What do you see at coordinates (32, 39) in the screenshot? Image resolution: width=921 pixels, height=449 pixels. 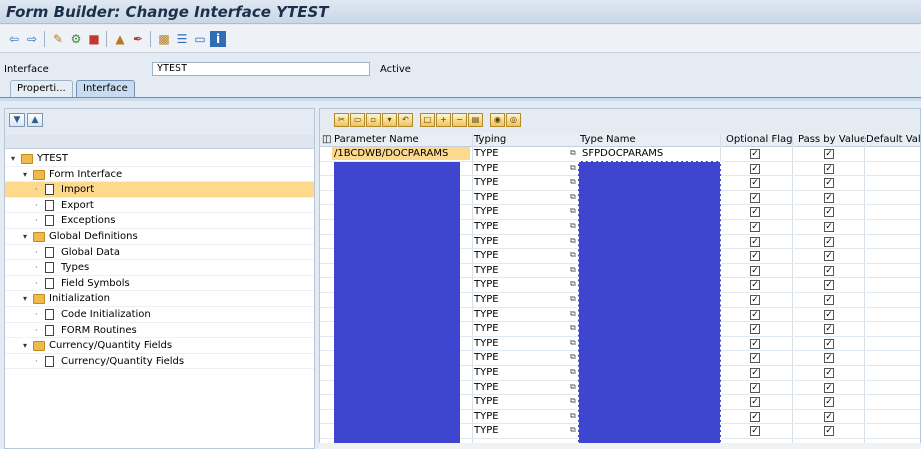 I see `forward-icon: ⇨` at bounding box center [32, 39].